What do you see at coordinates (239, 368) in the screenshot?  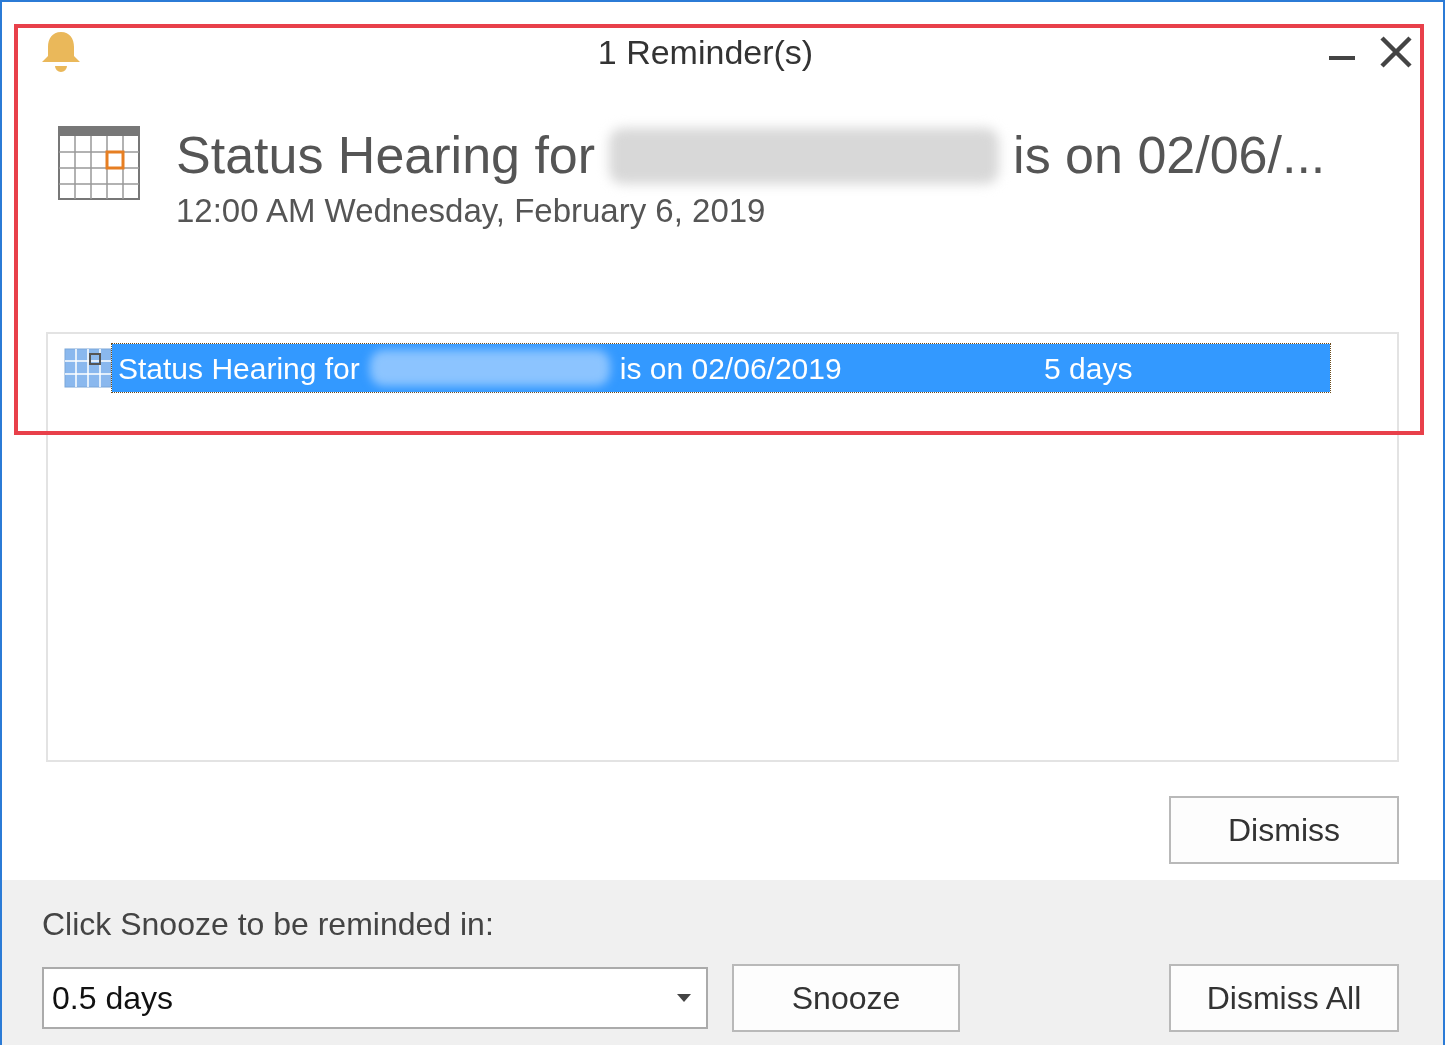 I see `reminder-subject: Status Hearing for` at bounding box center [239, 368].